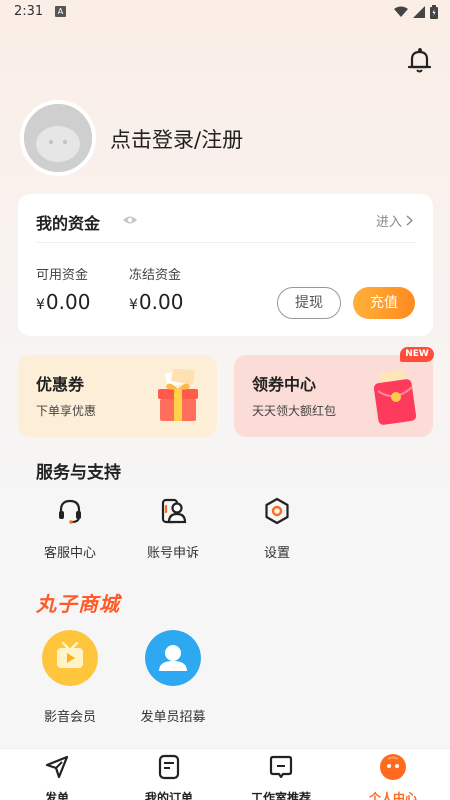 This screenshot has width=450, height=800. What do you see at coordinates (130, 220) in the screenshot?
I see `eye-icon` at bounding box center [130, 220].